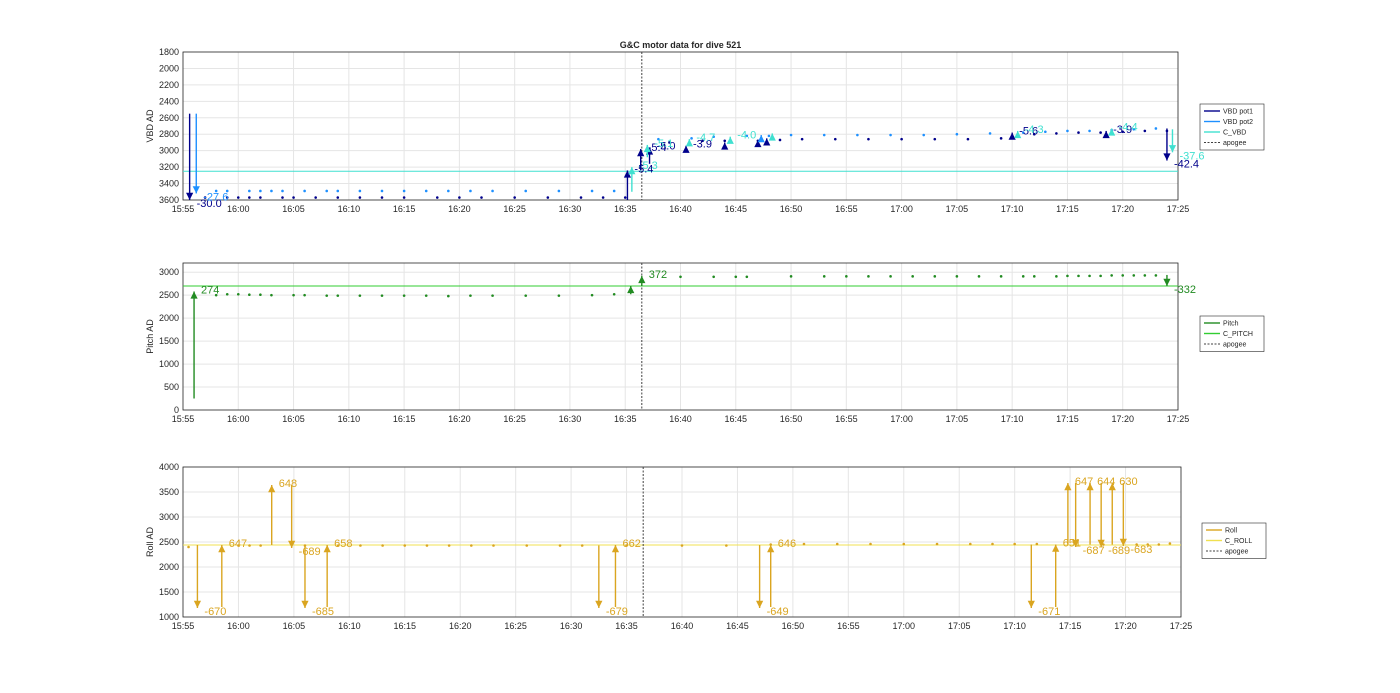 The image size is (1400, 693). What do you see at coordinates (169, 167) in the screenshot?
I see `y-tick-label: 3200` at bounding box center [169, 167].